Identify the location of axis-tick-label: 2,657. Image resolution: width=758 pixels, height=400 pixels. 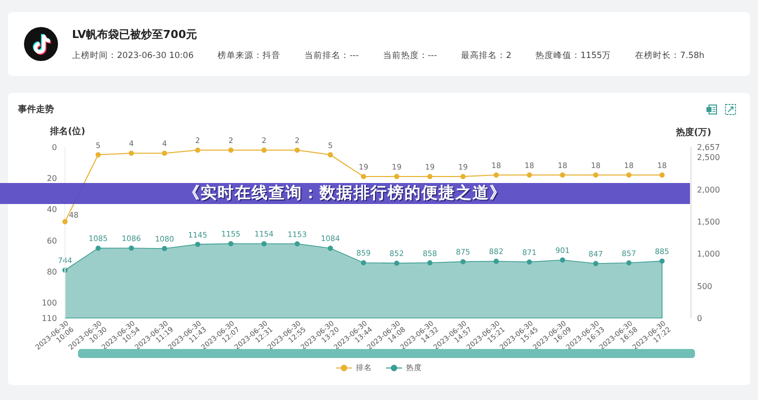
(708, 147).